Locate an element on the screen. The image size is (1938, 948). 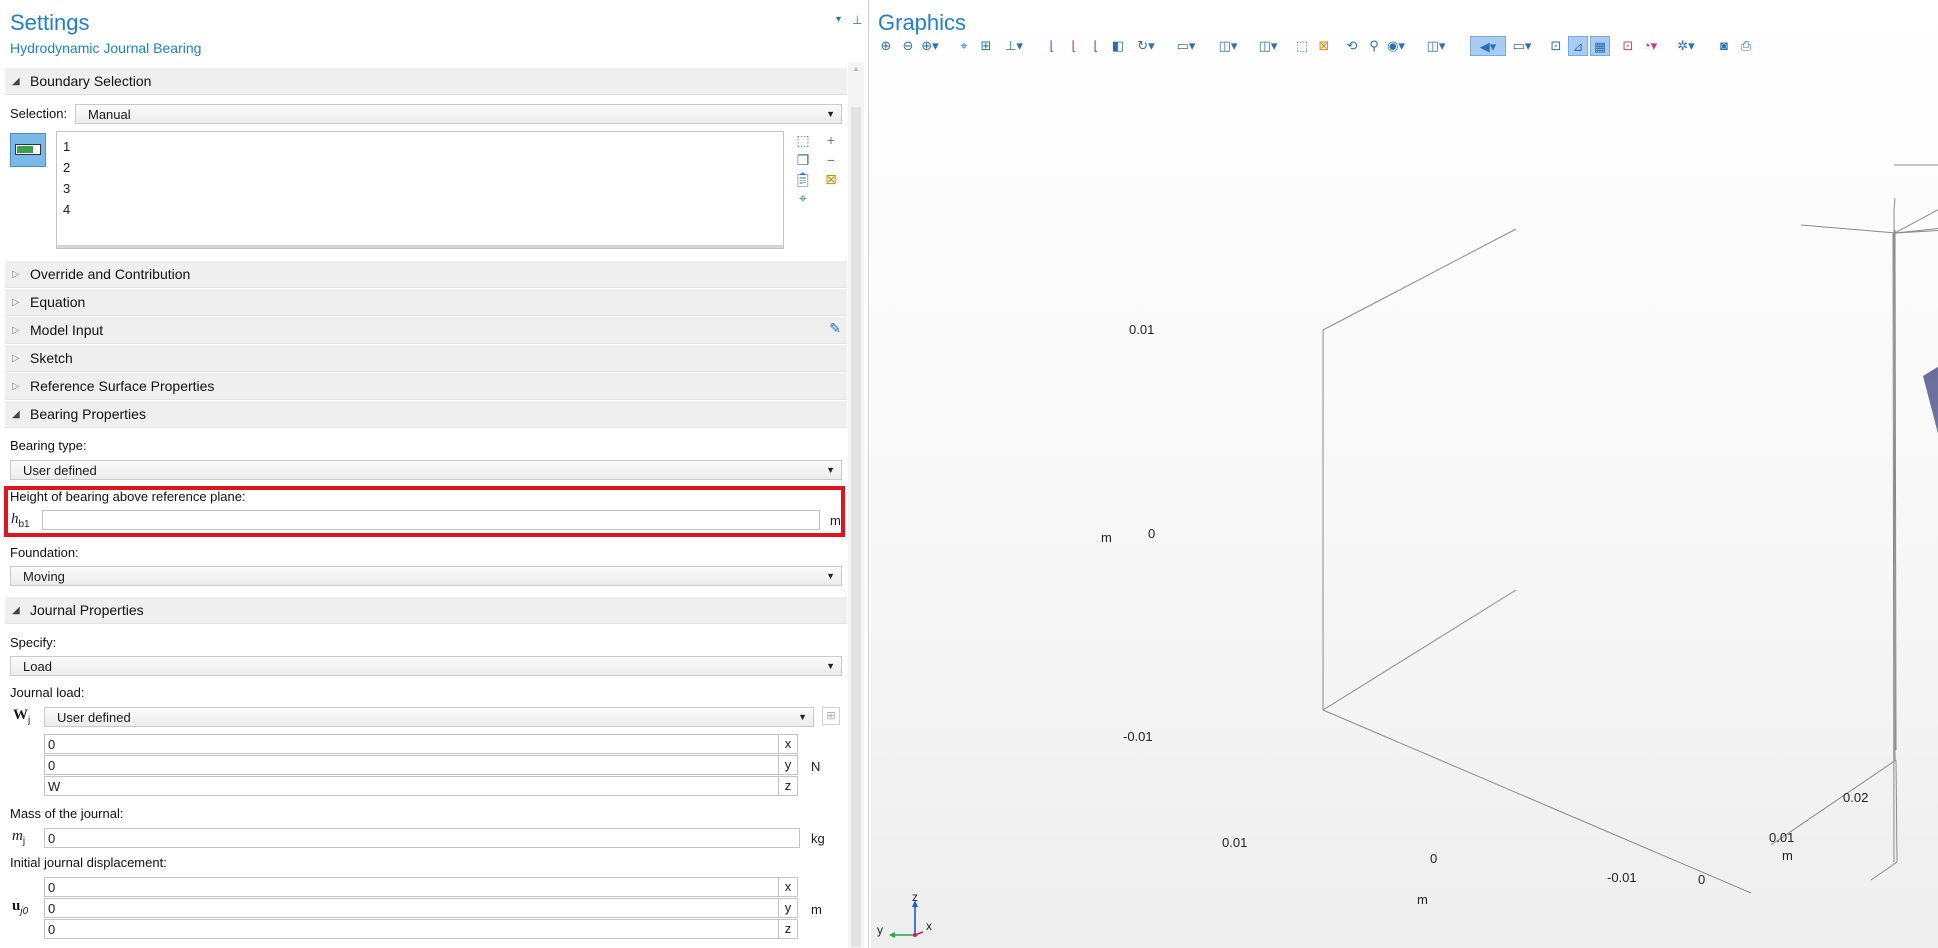
mass-label: Mass of the journal: is located at coordinates (67, 813).